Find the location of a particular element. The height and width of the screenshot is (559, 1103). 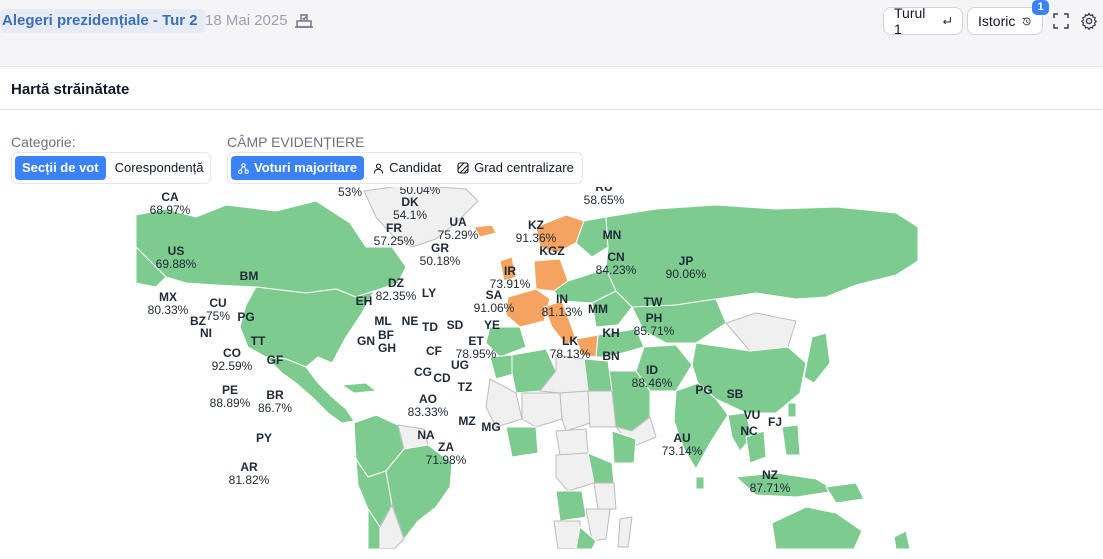

country-label-ne: NE is located at coordinates (410, 321).